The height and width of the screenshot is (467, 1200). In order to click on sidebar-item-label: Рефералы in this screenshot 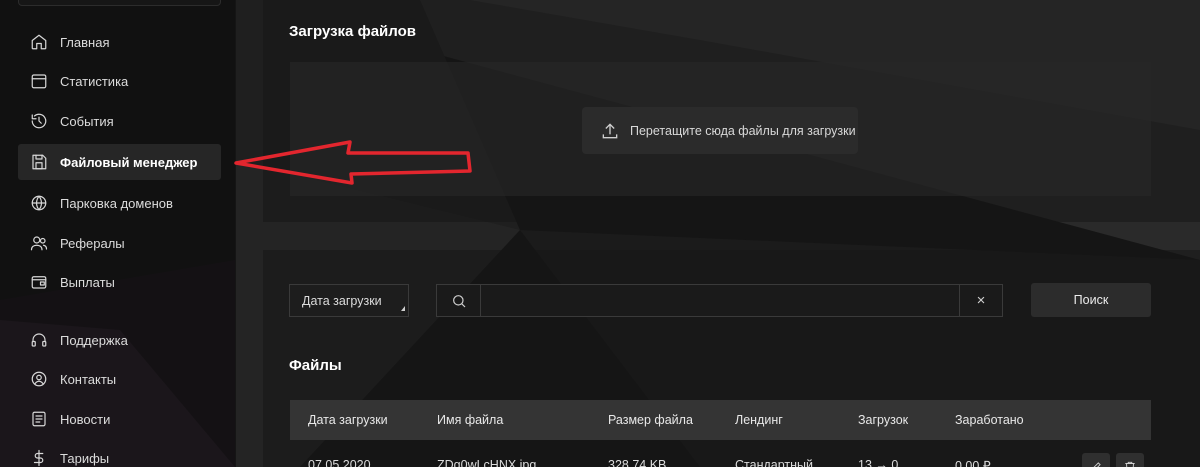, I will do `click(92, 243)`.